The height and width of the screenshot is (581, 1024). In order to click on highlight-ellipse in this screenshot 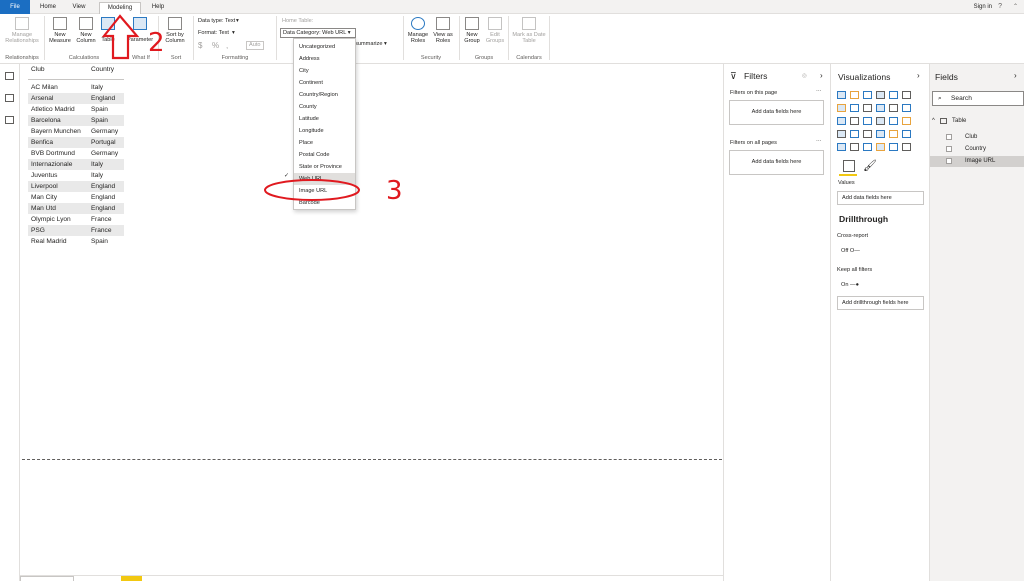, I will do `click(312, 190)`.